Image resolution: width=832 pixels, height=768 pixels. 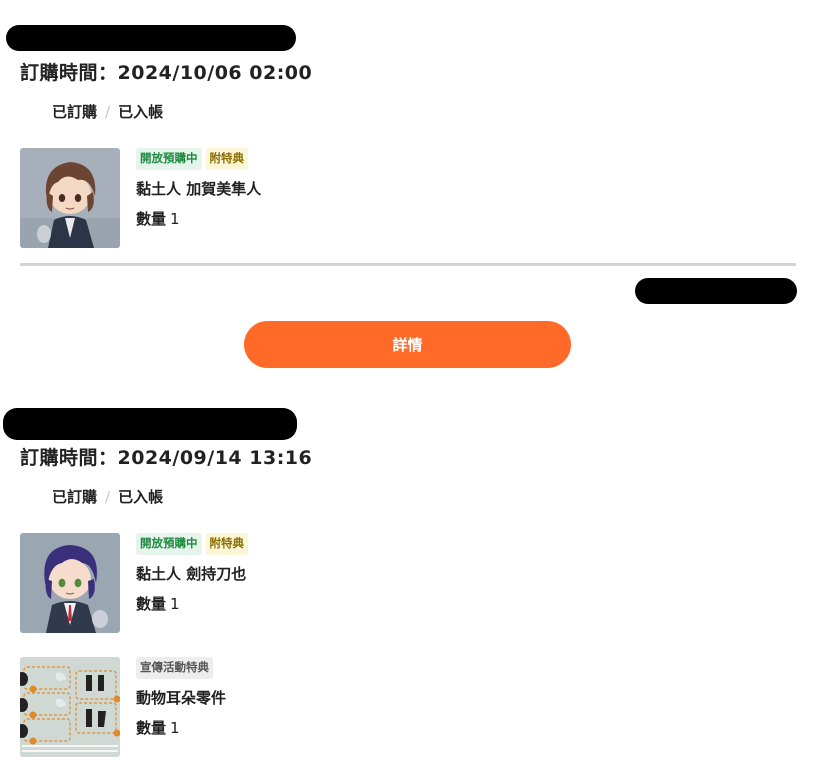 I want to click on order-item: 開放預購中 附特典 黏土人 劍持刀也 數量 1, so click(x=320, y=583).